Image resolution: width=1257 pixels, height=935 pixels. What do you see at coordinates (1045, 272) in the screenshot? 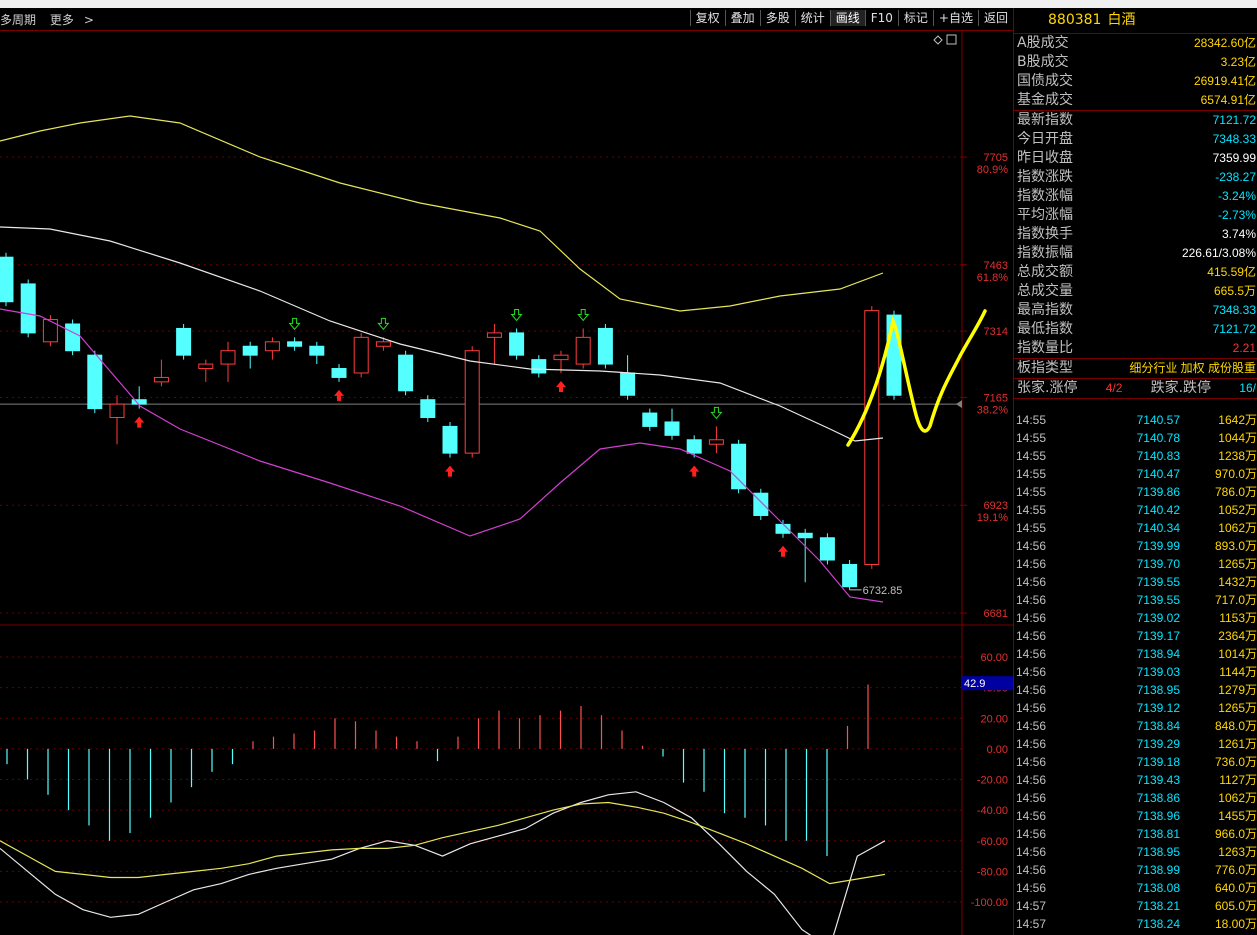
I see `stat-label: 总成交额` at bounding box center [1045, 272].